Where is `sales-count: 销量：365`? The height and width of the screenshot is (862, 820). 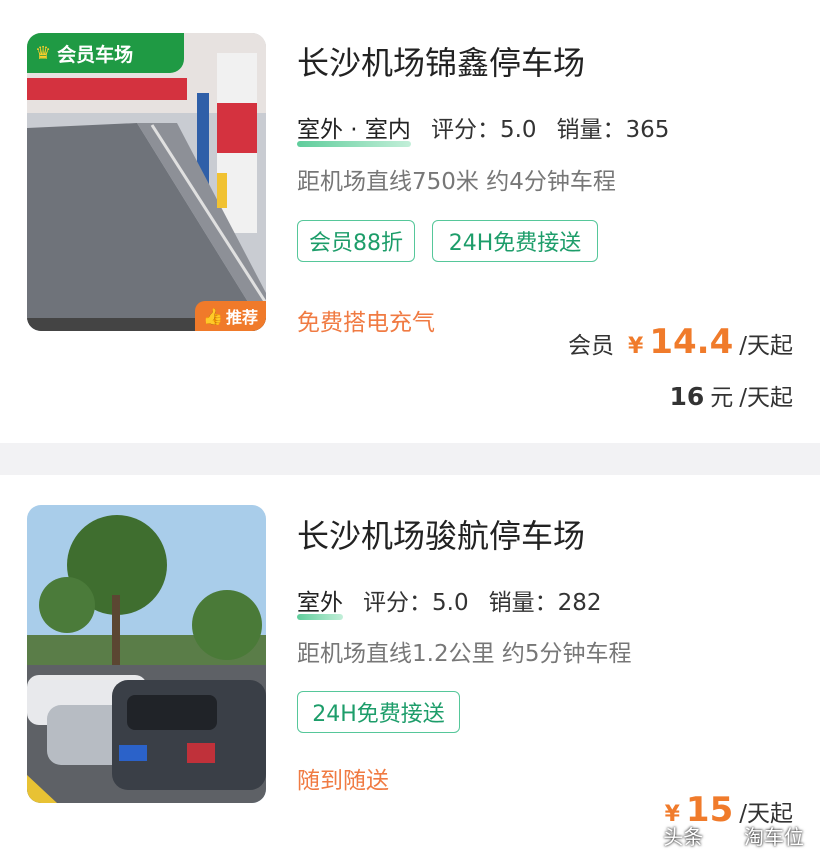
sales-count: 销量：365 is located at coordinates (613, 130).